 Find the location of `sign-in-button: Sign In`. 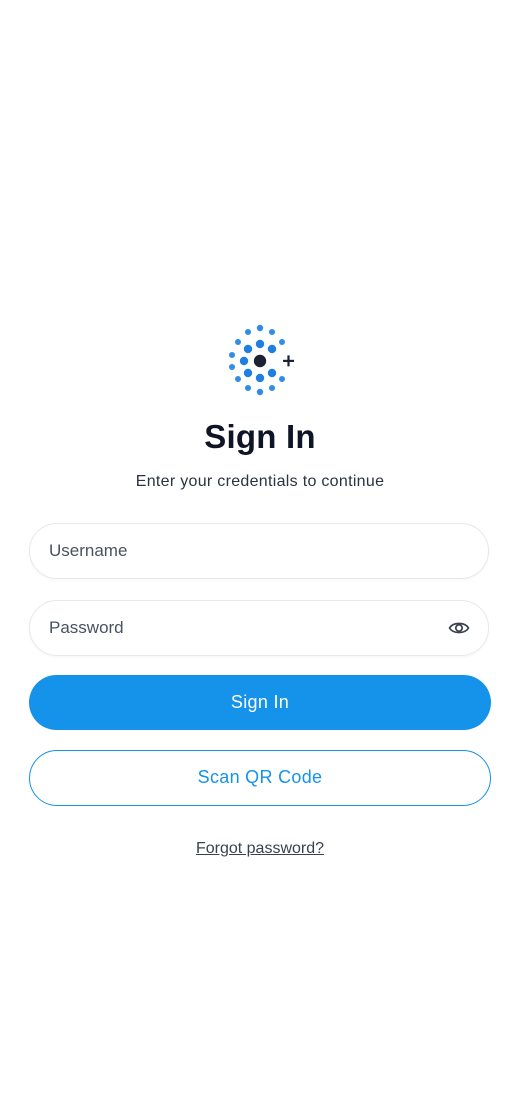

sign-in-button: Sign In is located at coordinates (260, 702).